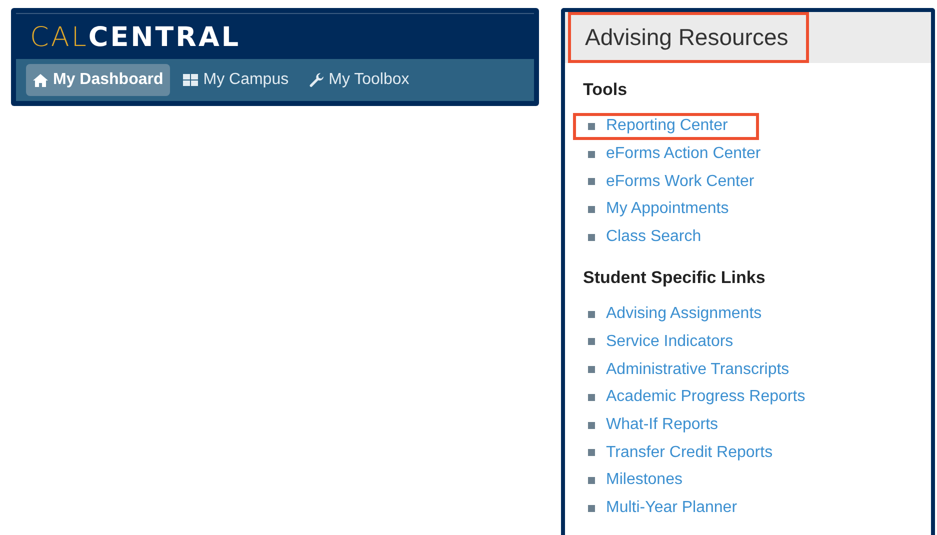  What do you see at coordinates (316, 80) in the screenshot?
I see `wrench-icon` at bounding box center [316, 80].